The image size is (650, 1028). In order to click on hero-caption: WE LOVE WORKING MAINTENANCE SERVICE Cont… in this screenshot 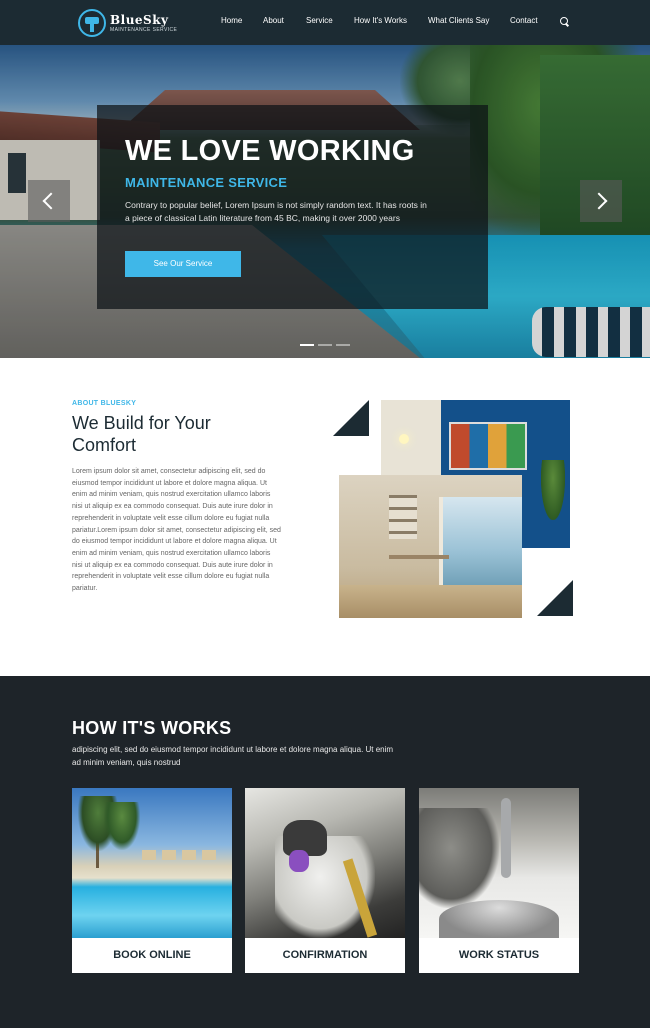, I will do `click(292, 207)`.